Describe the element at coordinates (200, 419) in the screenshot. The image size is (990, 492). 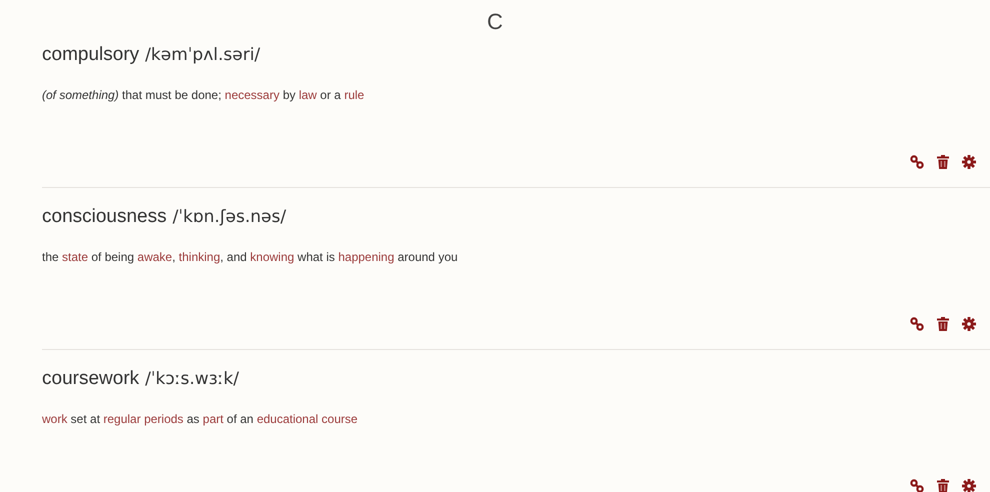
I see `definition: work set at regular periods as part of an educational course` at that location.